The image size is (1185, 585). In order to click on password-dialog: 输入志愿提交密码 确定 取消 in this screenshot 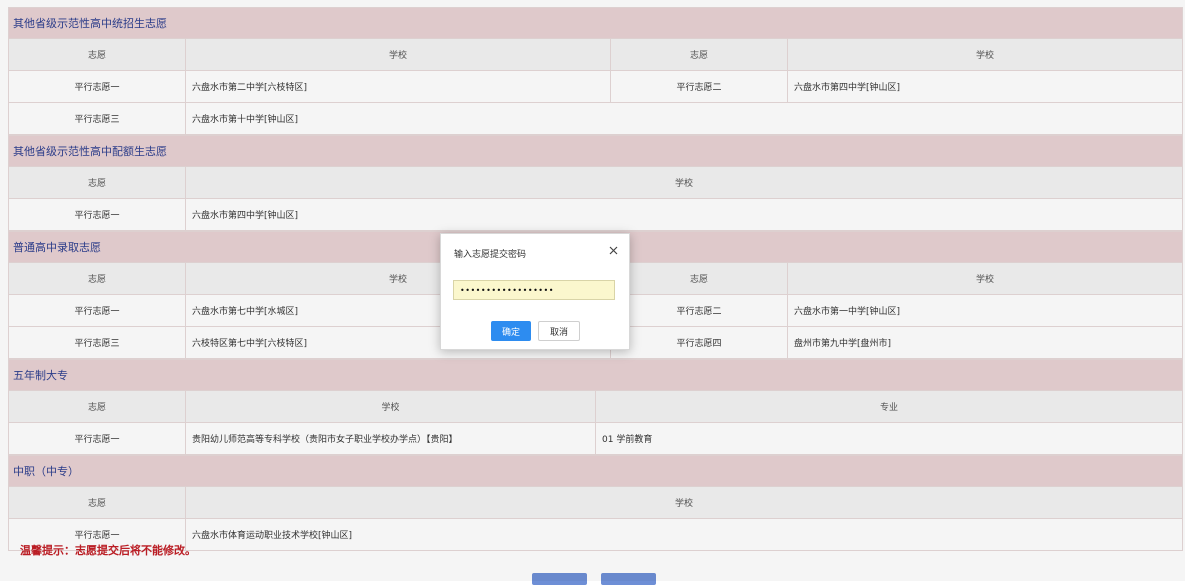, I will do `click(535, 291)`.